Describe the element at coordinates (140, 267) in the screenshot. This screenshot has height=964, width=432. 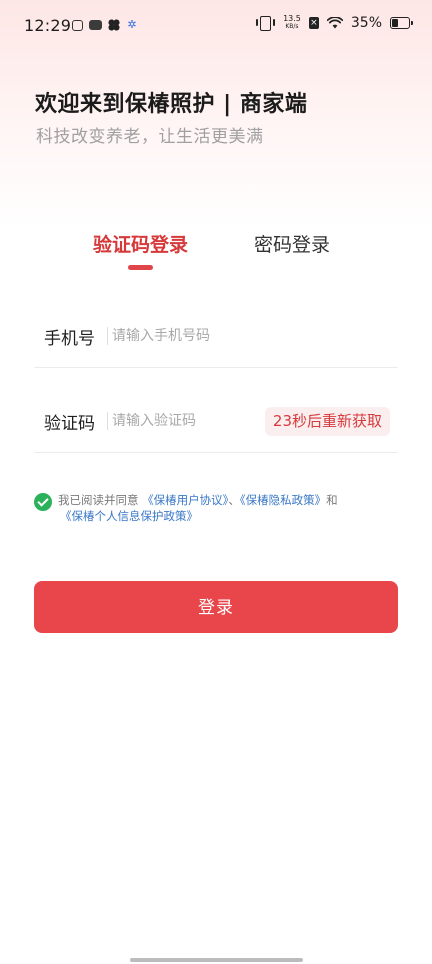
I see `active-tab-indicator` at that location.